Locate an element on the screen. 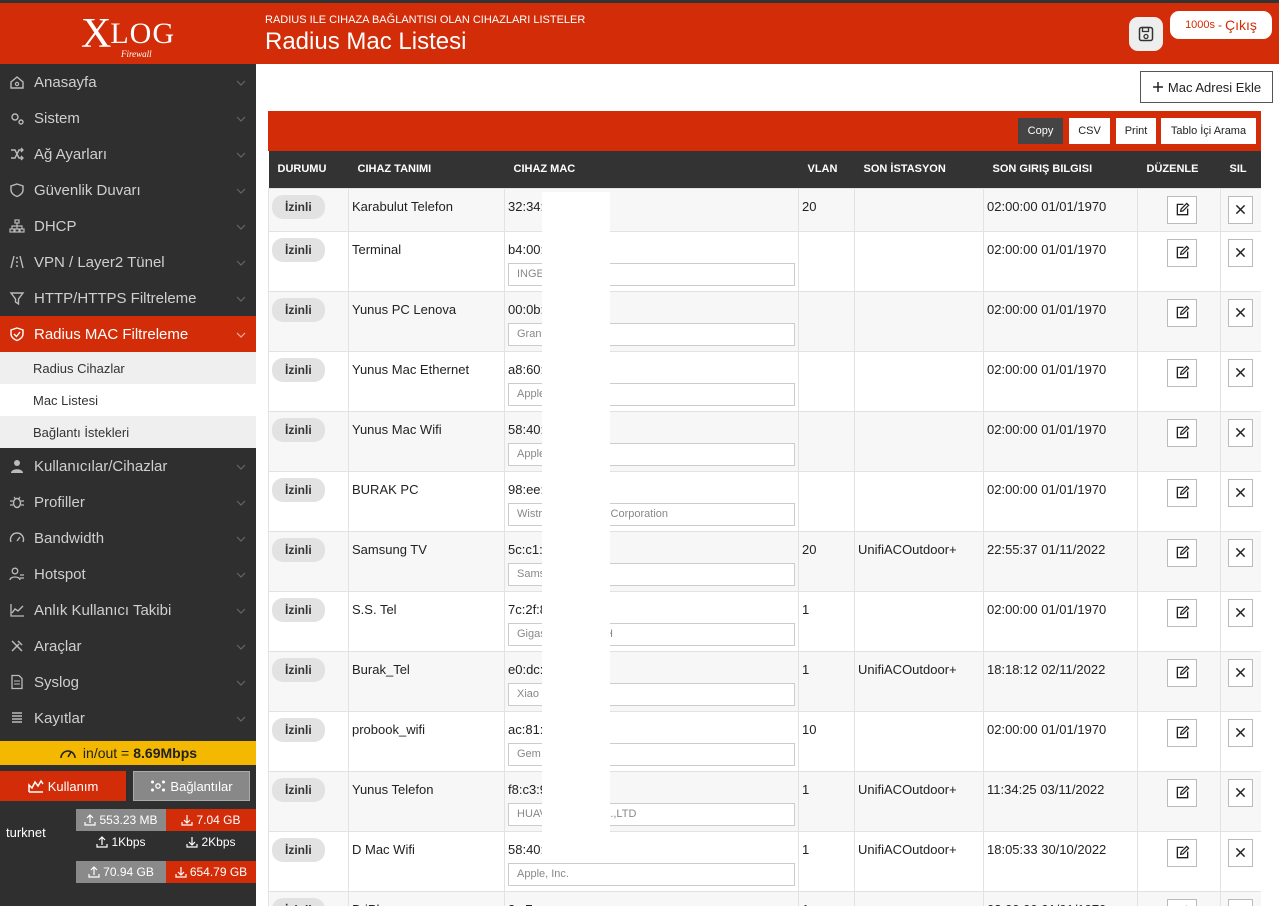 This screenshot has height=906, width=1279. logout-button: 1000s - Çıkış is located at coordinates (1221, 25).